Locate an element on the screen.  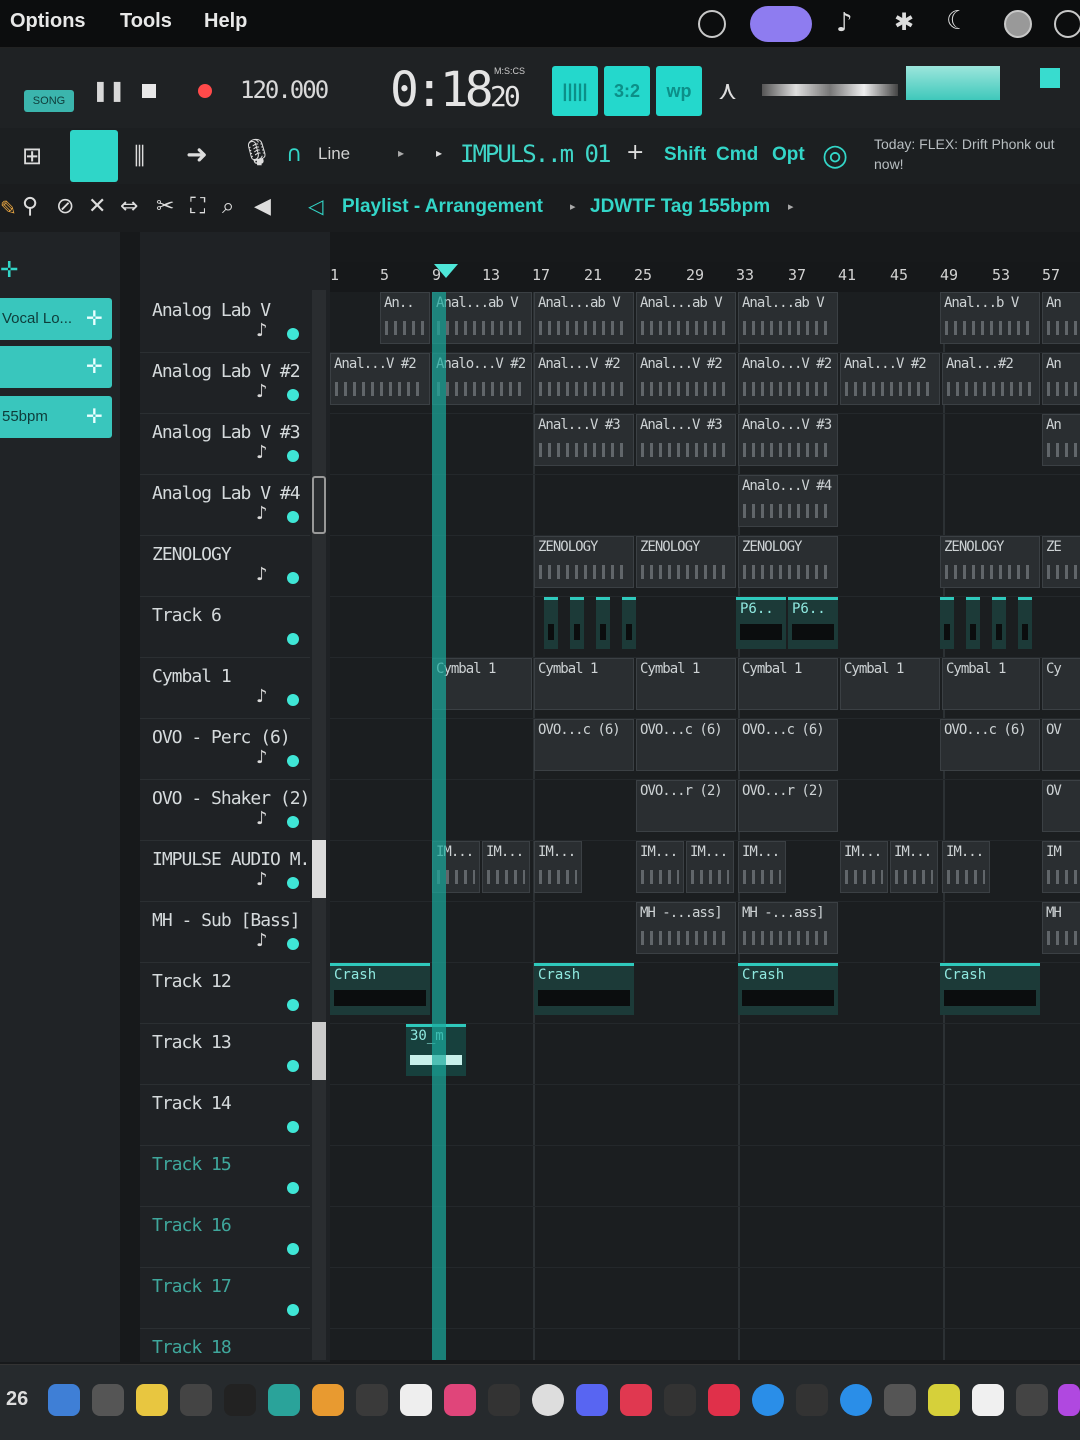
pattern-clip: Anal...#2 is located at coordinates (991, 379).